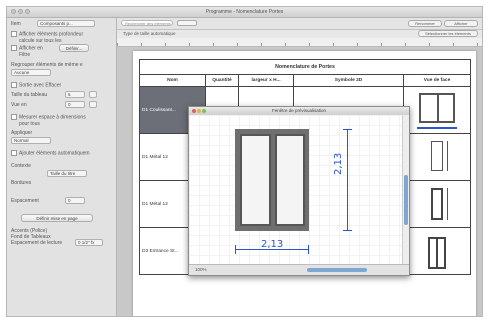 Image resolution: width=489 pixels, height=323 pixels. I want to click on echo-label: Sortie avec Effacer, so click(40, 85).